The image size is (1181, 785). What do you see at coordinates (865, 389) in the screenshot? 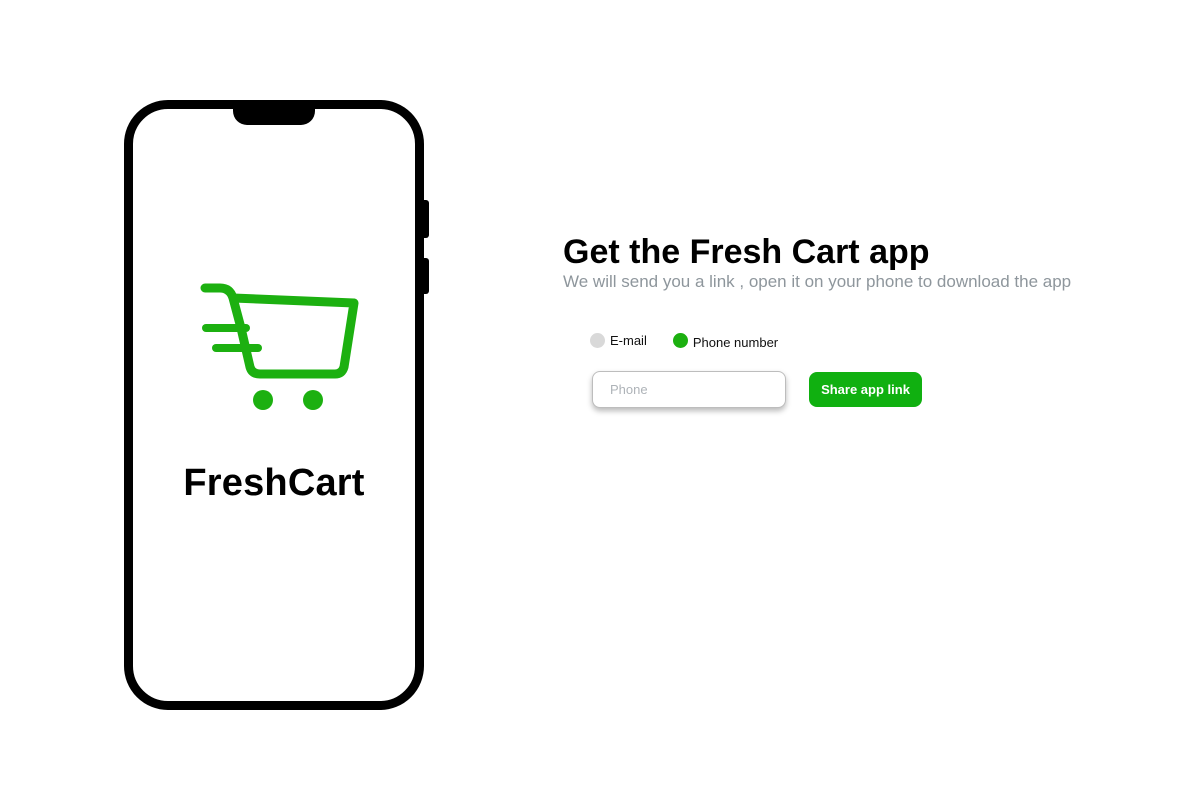
I see `share-app-link-button: Share app link` at bounding box center [865, 389].